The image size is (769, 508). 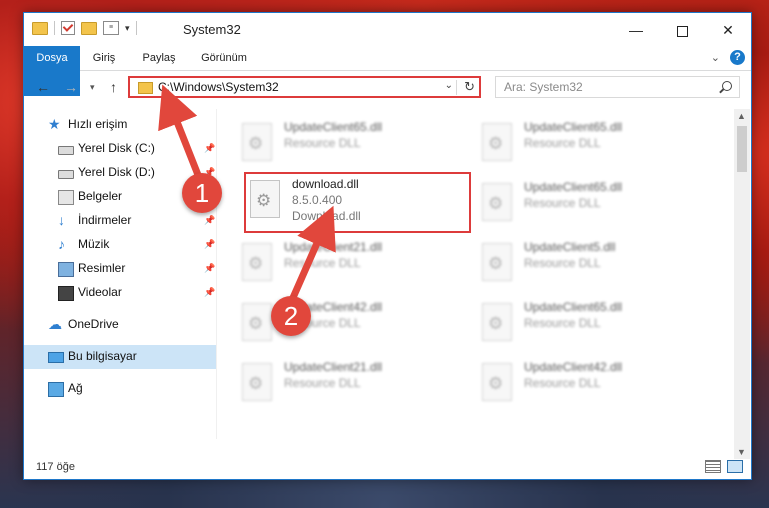 I want to click on computer-icon, so click(x=56, y=357).